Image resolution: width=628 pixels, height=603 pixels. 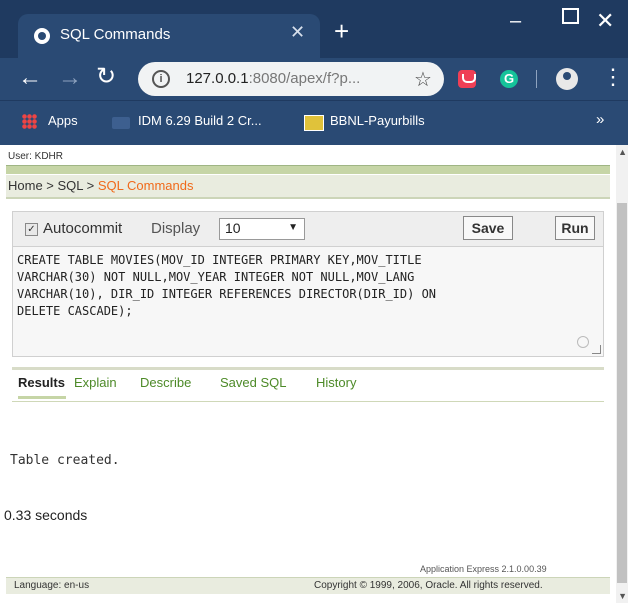 I want to click on browser-toolbar: ← → ↻ i 127.0.0.1:8080/apex/f?p... ☆ G ⋮, so click(x=314, y=79).